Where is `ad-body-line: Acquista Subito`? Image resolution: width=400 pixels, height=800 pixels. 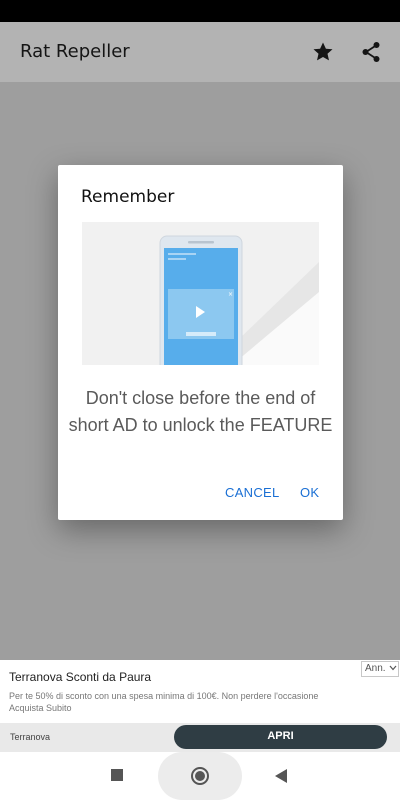 ad-body-line: Acquista Subito is located at coordinates (40, 708).